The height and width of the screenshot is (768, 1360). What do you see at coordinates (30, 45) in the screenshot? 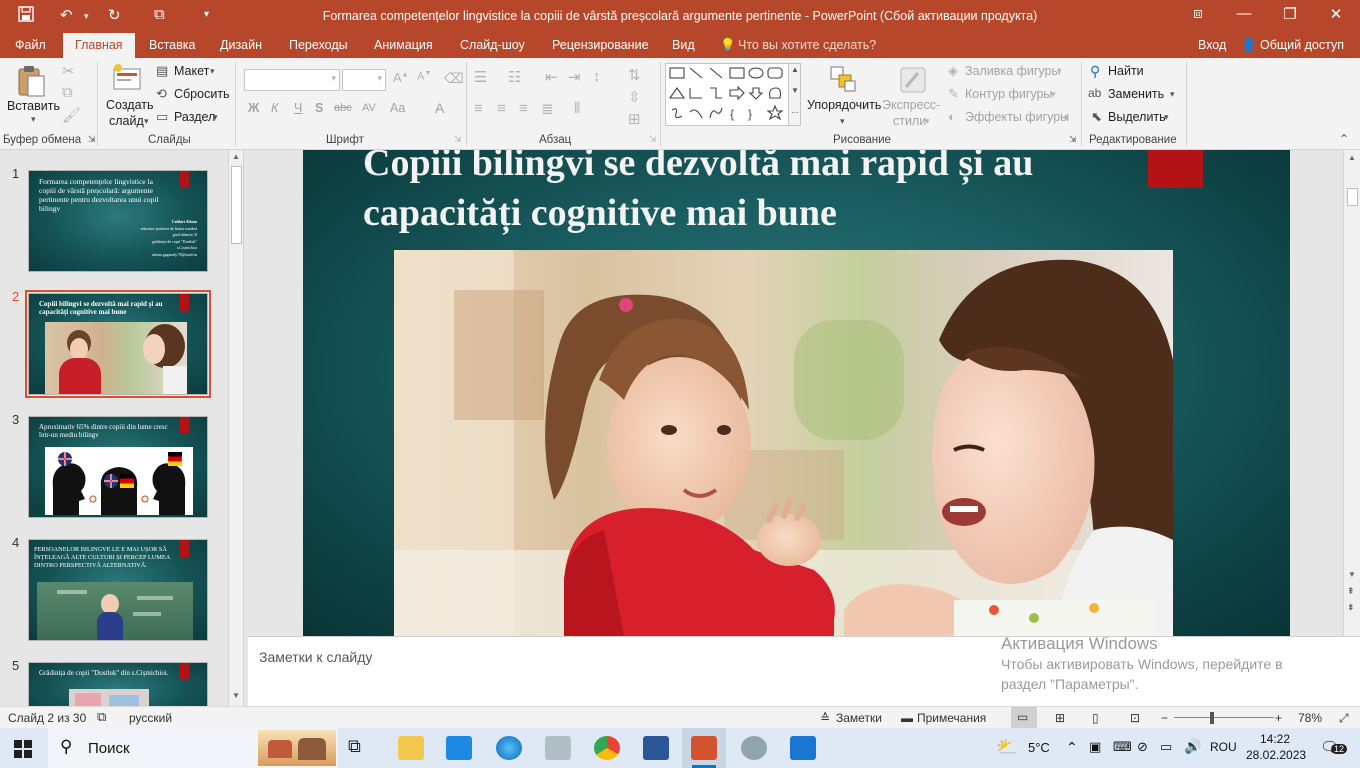
I see `tab-file: Файл` at bounding box center [30, 45].